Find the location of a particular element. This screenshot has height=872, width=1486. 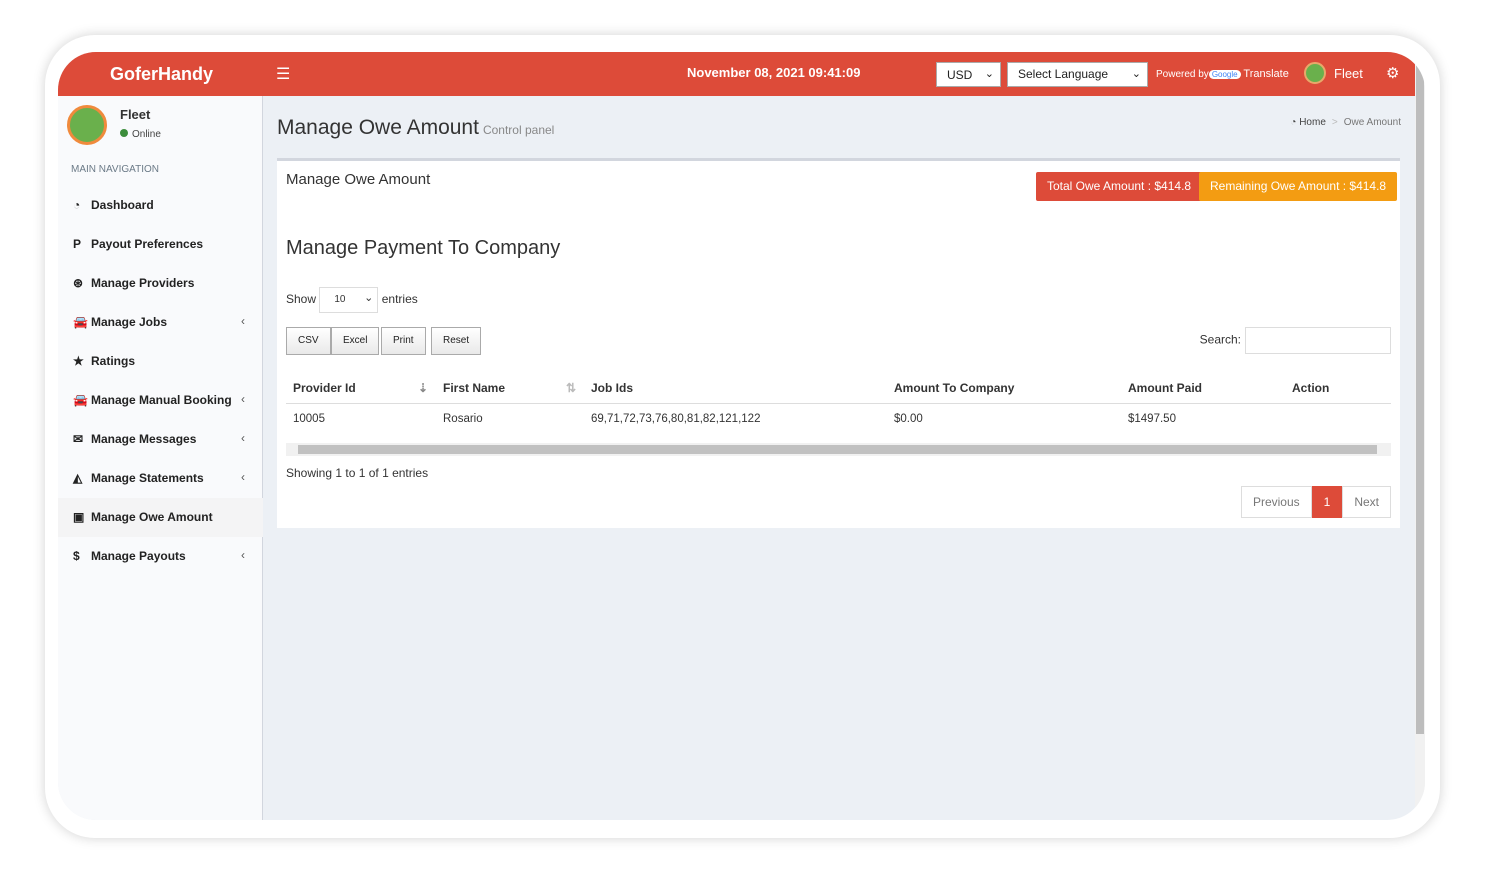

sidebar-user-name: Fleet is located at coordinates (135, 114).